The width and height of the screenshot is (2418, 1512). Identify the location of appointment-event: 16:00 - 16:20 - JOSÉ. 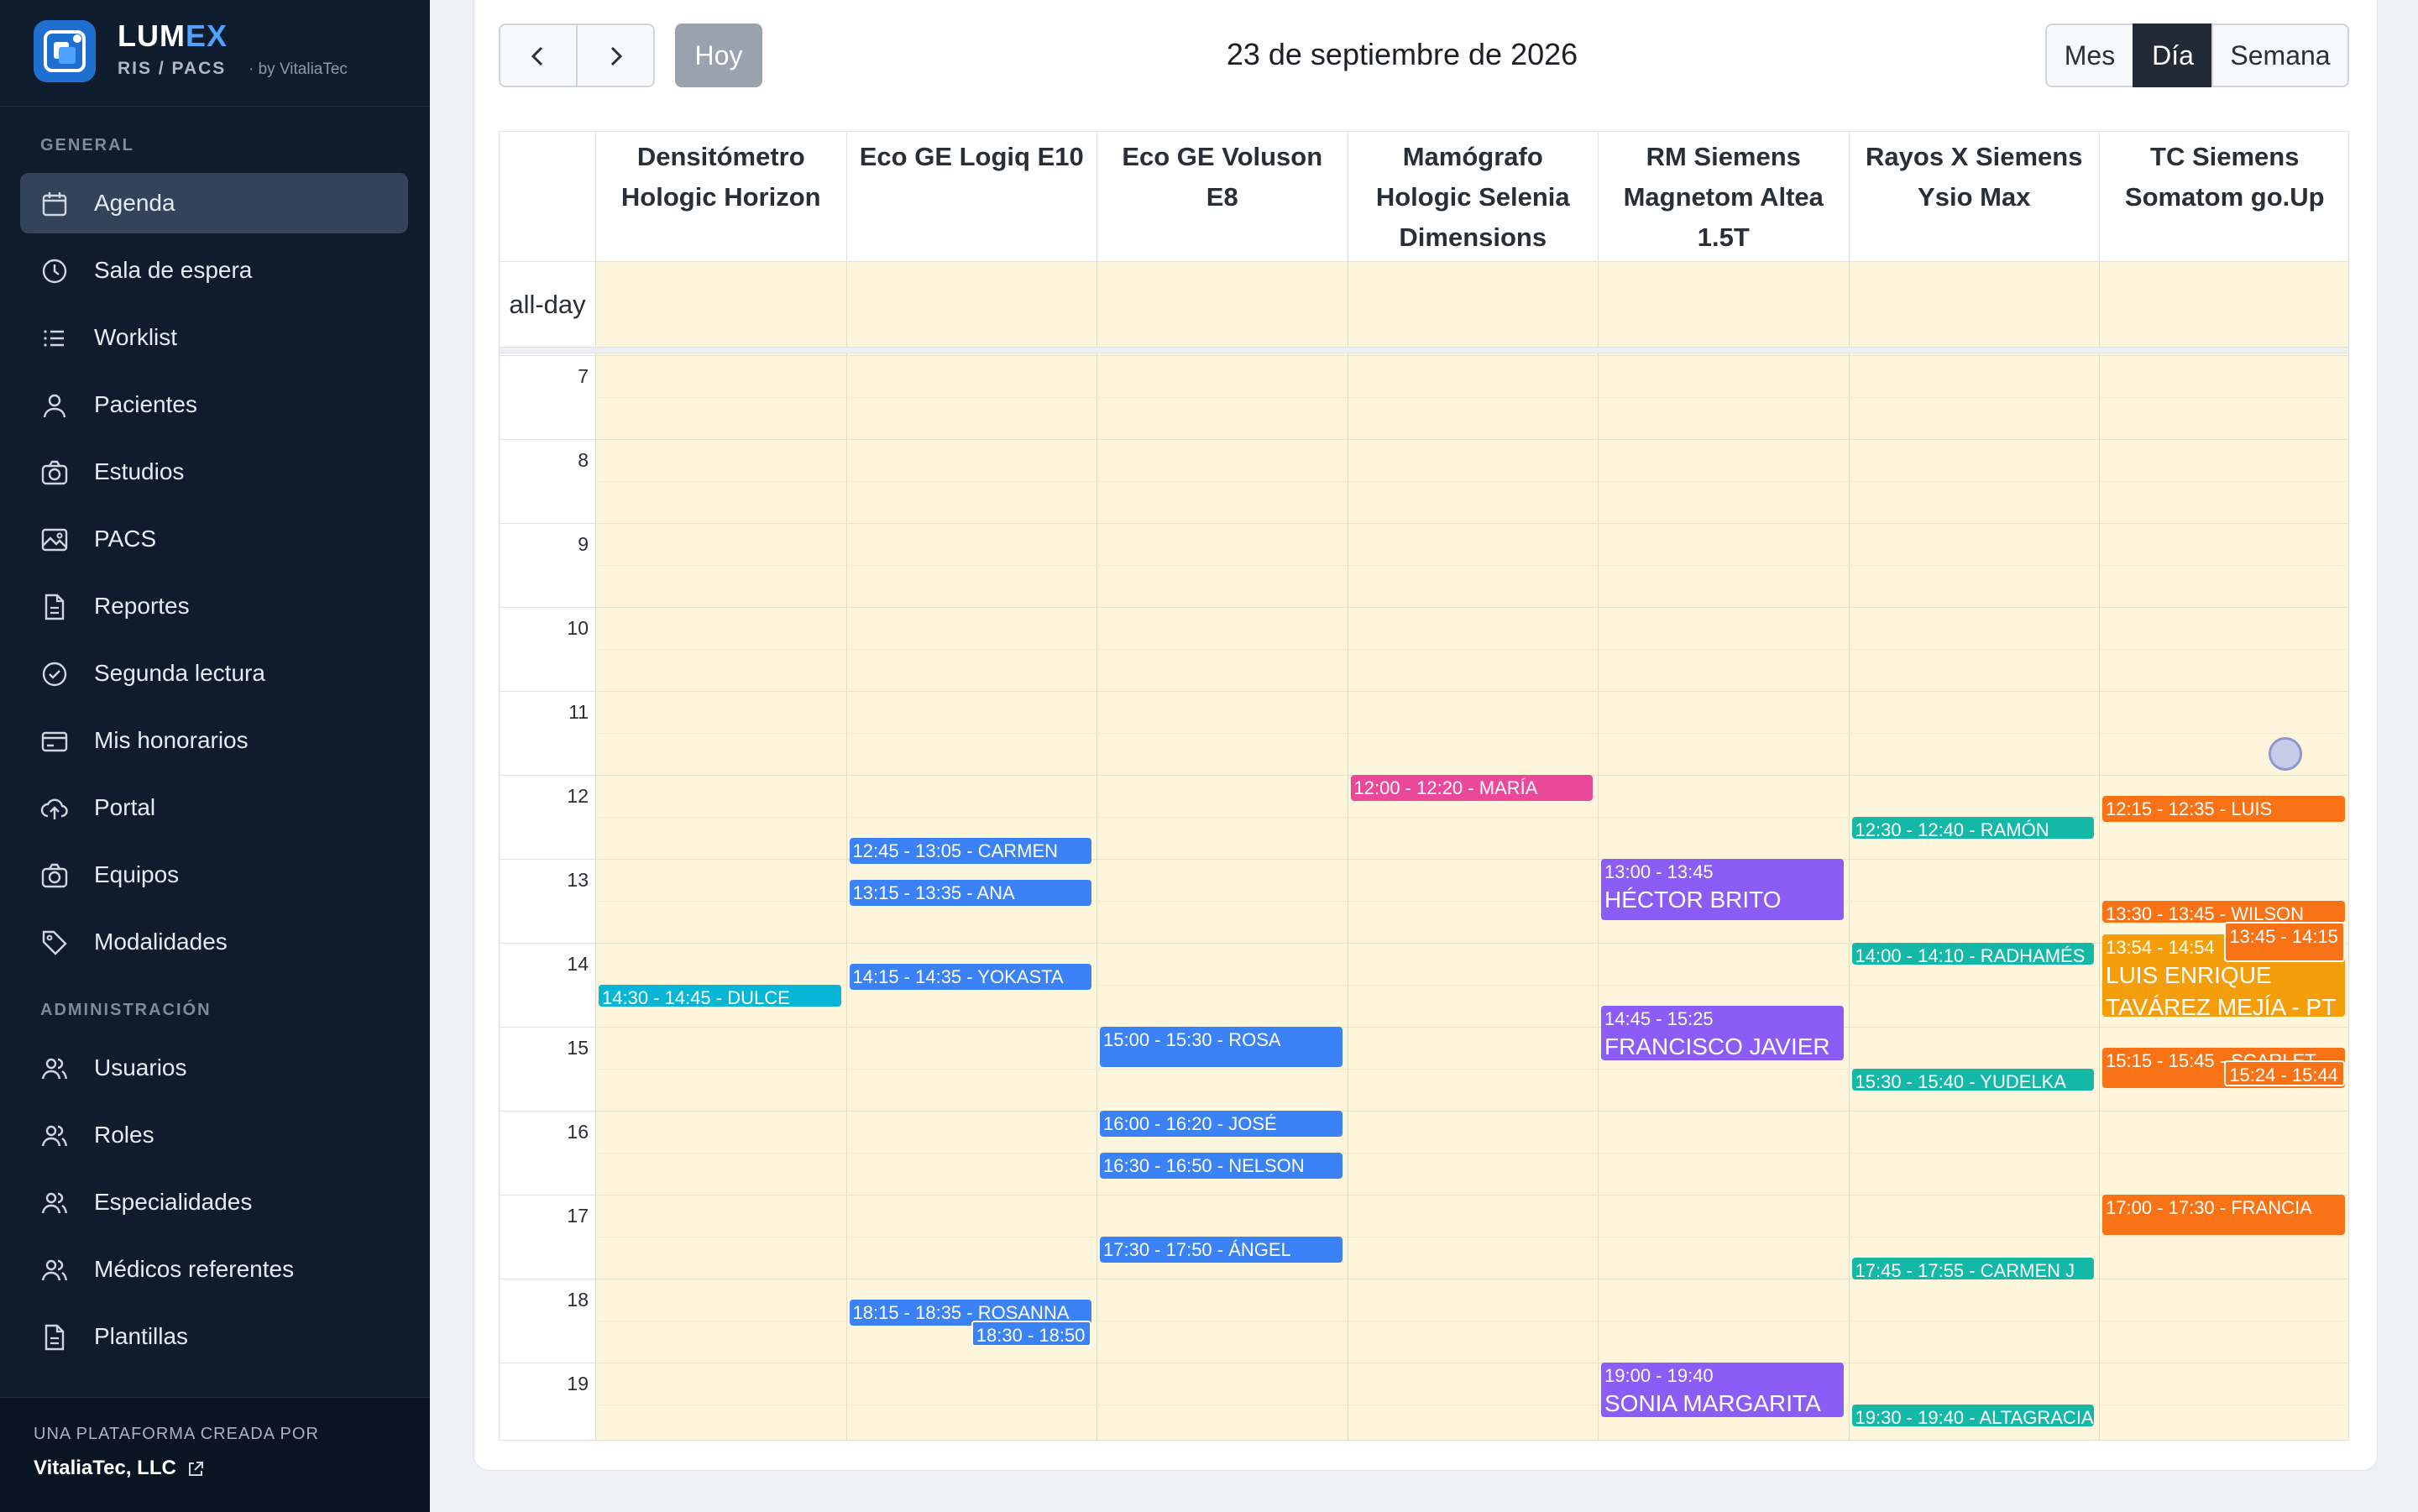
(1221, 1124).